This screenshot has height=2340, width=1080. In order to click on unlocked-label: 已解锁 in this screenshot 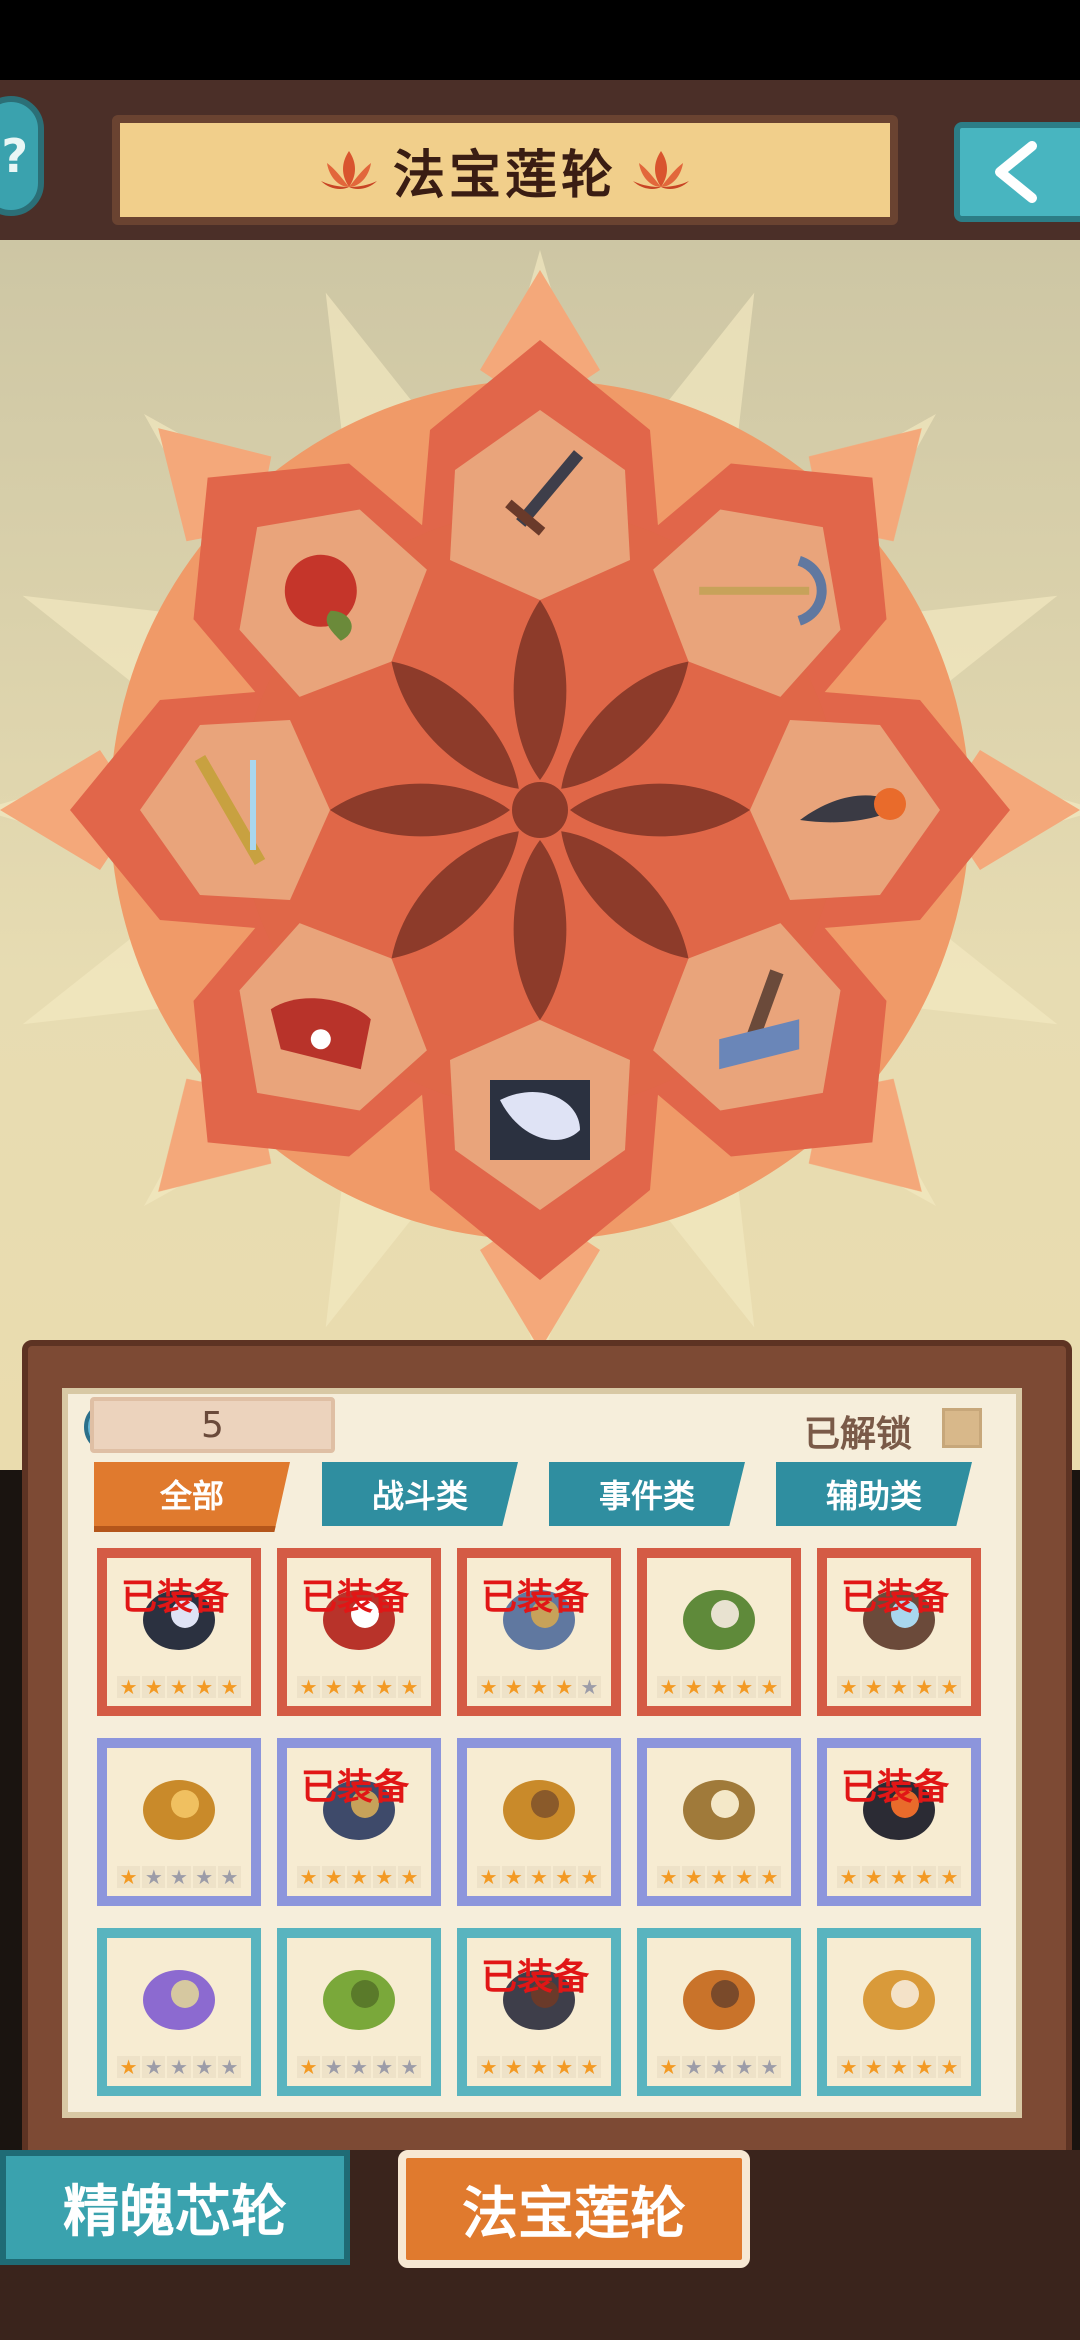, I will do `click(858, 1434)`.